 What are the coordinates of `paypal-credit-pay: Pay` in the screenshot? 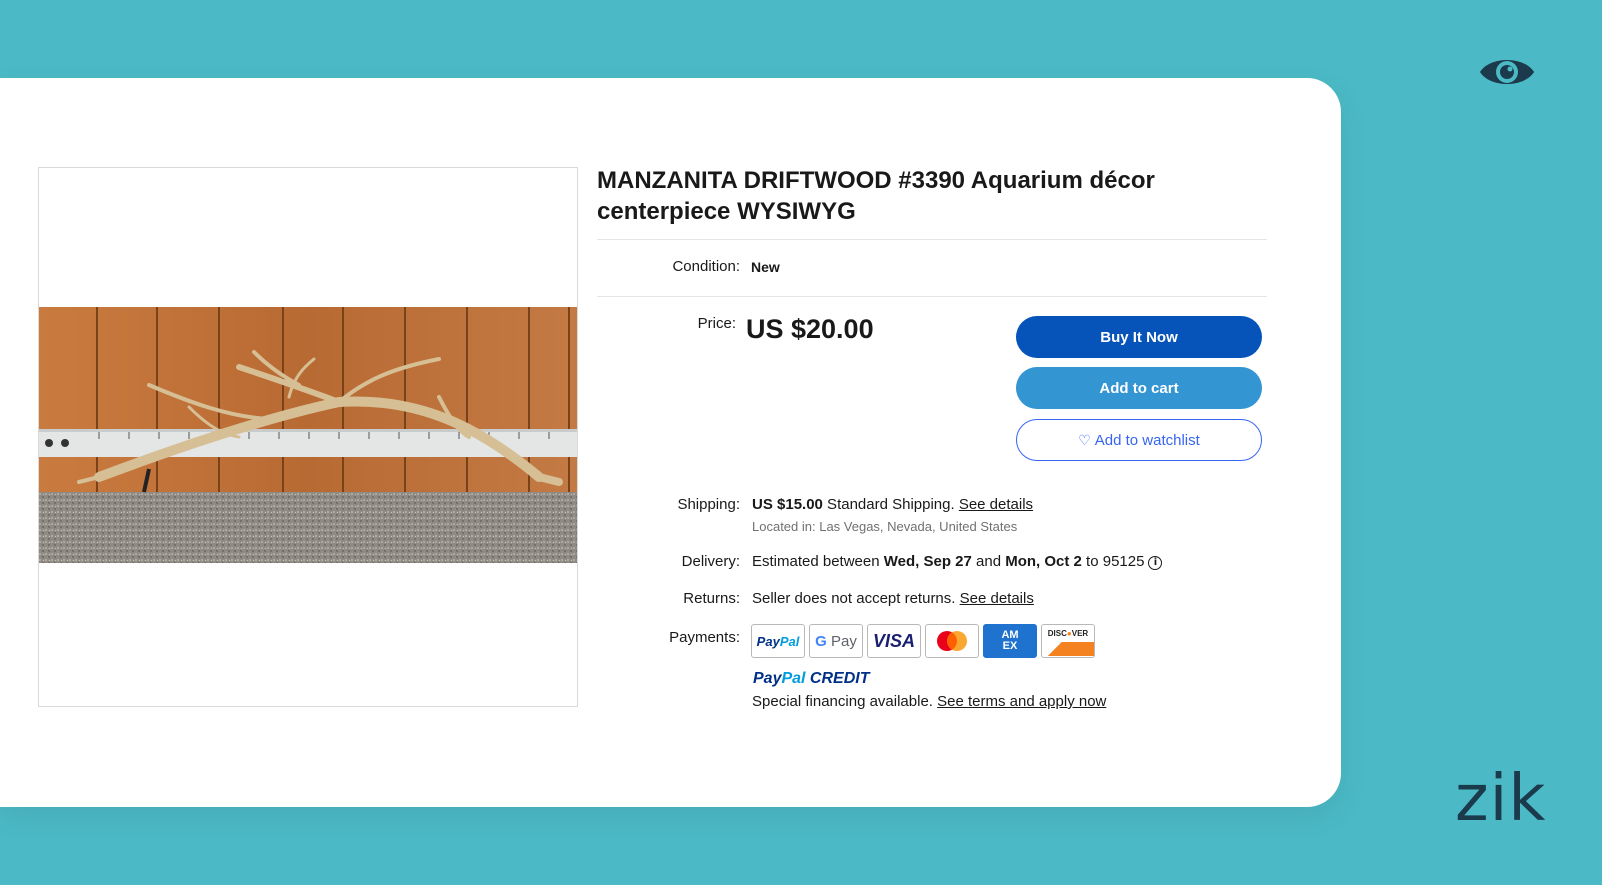 It's located at (767, 678).